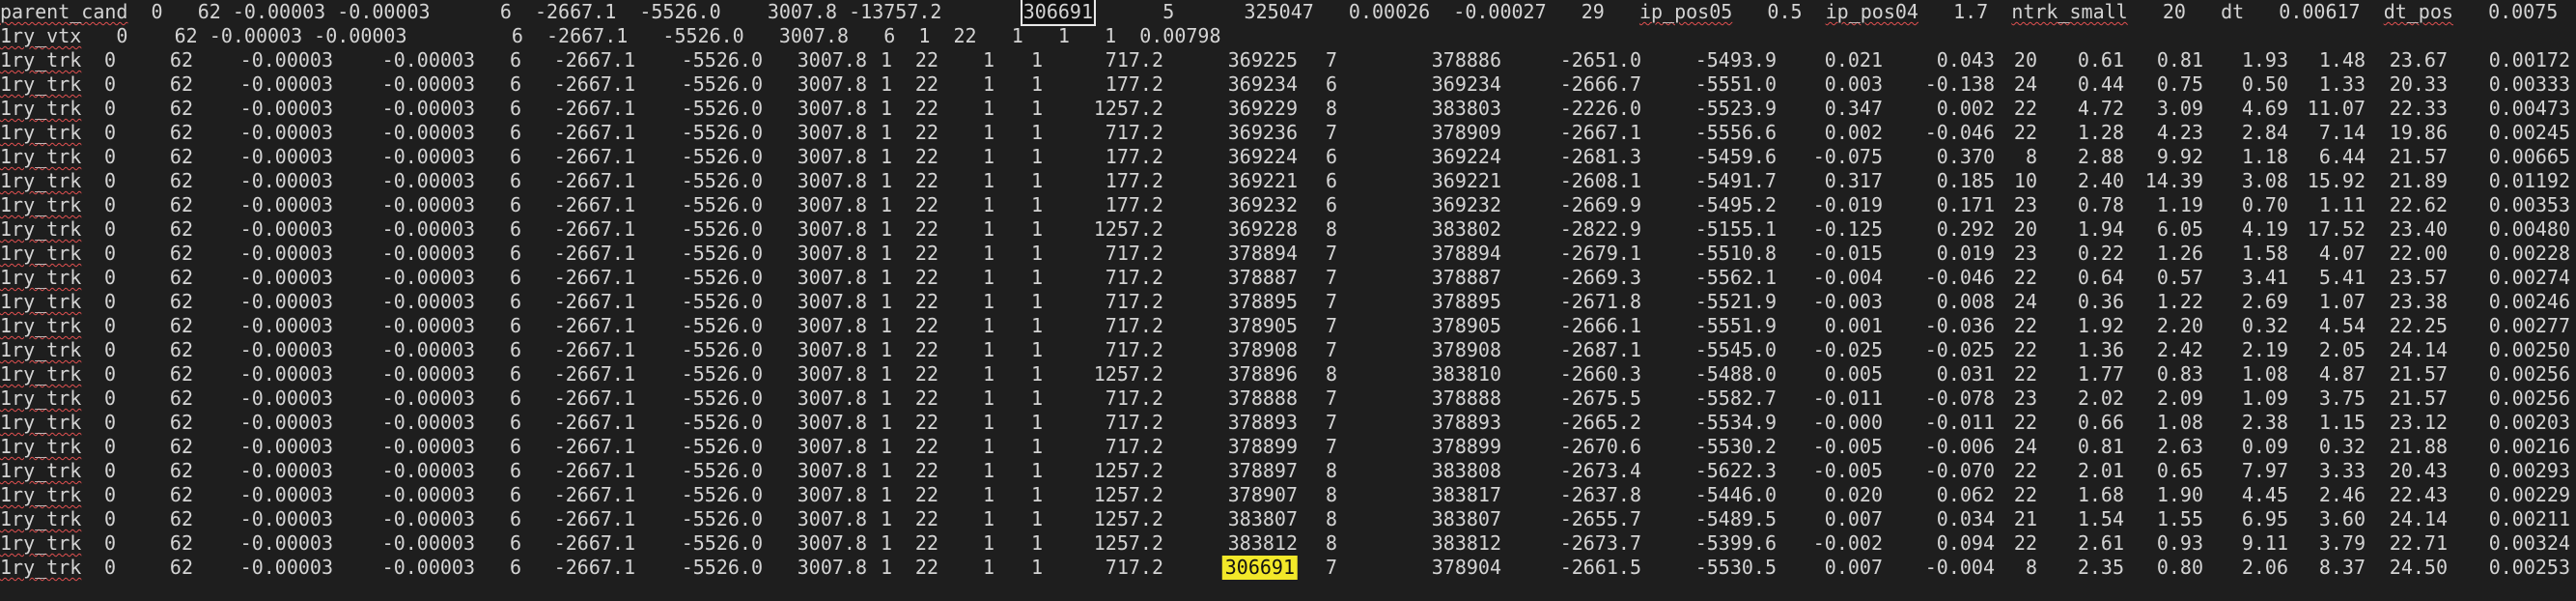  What do you see at coordinates (1736, 543) in the screenshot?
I see `table-cell: -5399.6` at bounding box center [1736, 543].